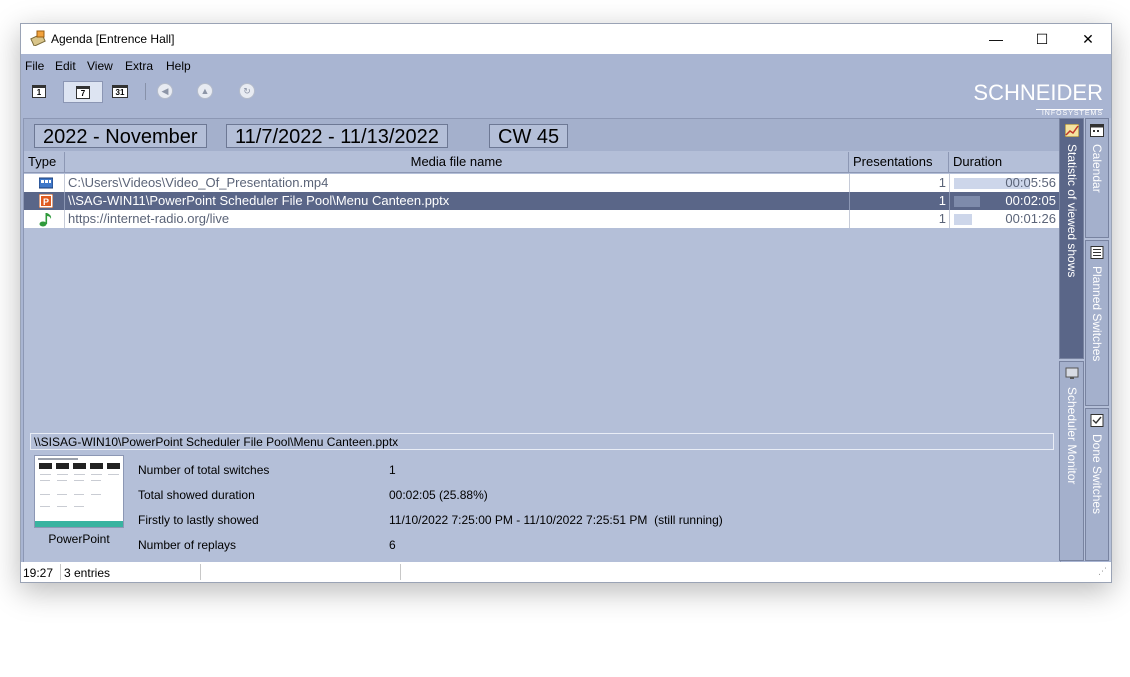 This screenshot has height=677, width=1130. I want to click on week-view-button: 7, so click(83, 92).